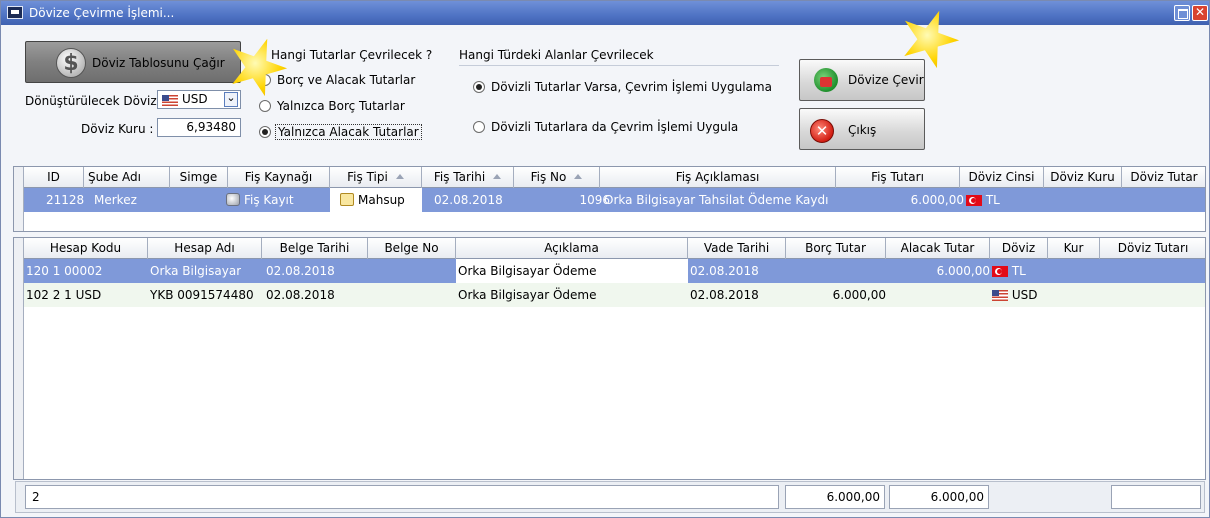 This screenshot has height=518, width=1210. Describe the element at coordinates (205, 248) in the screenshot. I see `col-account-name: Hesap Adı` at that location.